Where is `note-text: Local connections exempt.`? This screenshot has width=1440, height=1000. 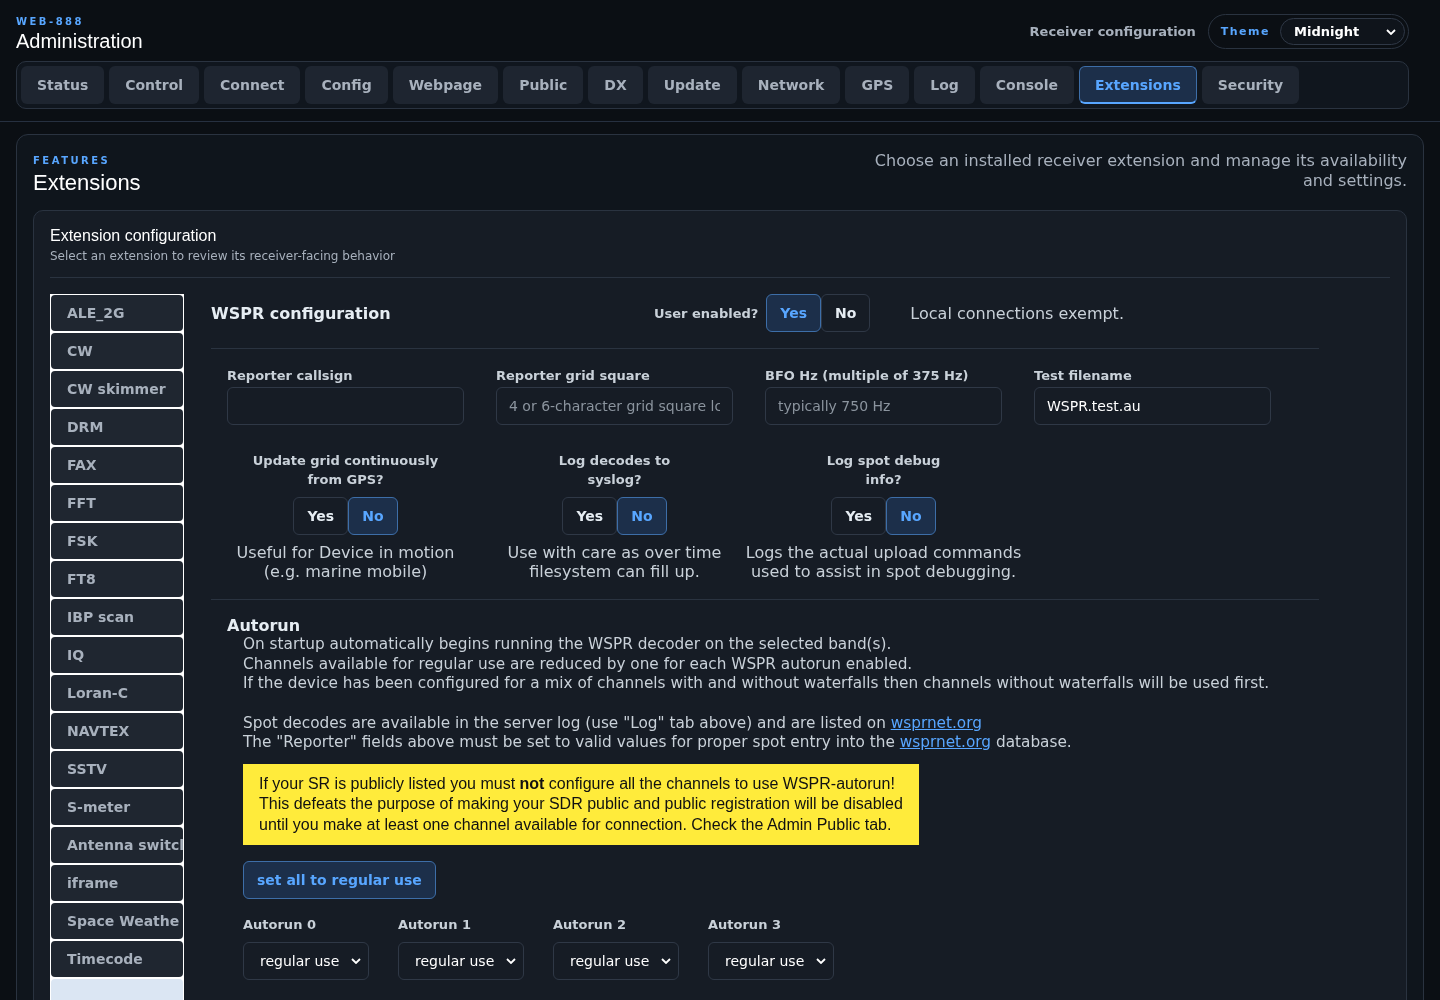 note-text: Local connections exempt. is located at coordinates (1017, 313).